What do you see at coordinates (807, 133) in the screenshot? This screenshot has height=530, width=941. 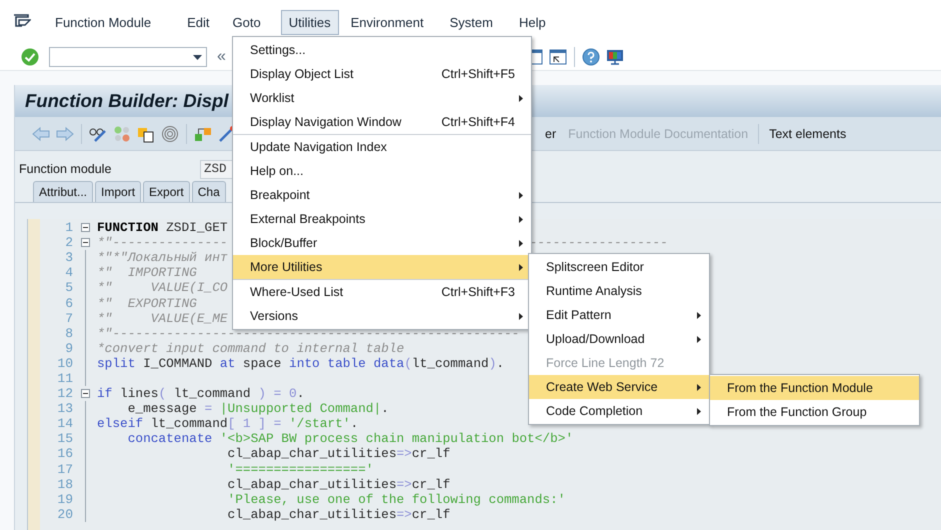 I see `toolbar-button: Text elements` at bounding box center [807, 133].